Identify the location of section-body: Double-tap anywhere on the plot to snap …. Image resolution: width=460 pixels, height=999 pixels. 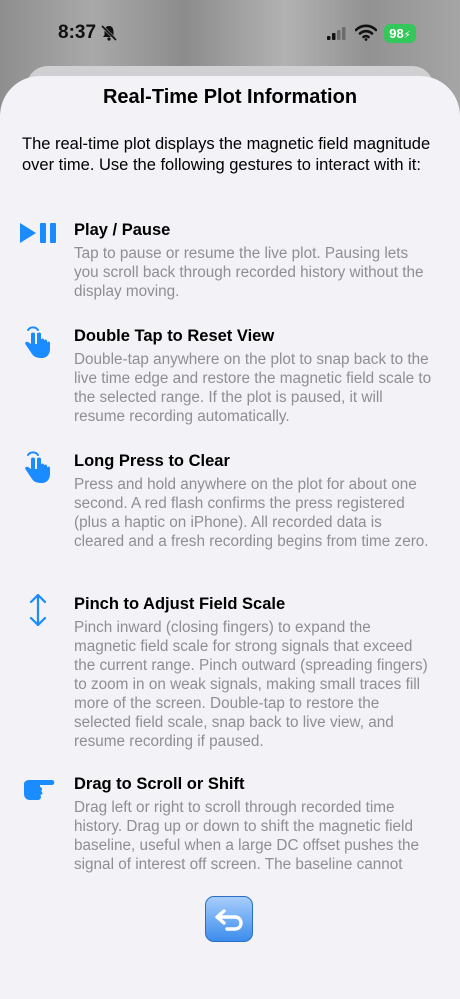
(253, 388).